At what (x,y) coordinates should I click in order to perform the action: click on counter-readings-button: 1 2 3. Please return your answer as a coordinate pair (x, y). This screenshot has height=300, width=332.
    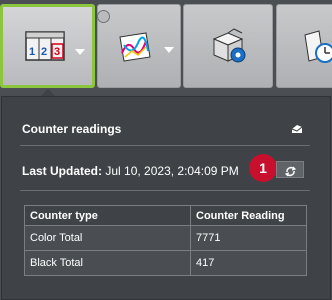
    Looking at the image, I should click on (47, 46).